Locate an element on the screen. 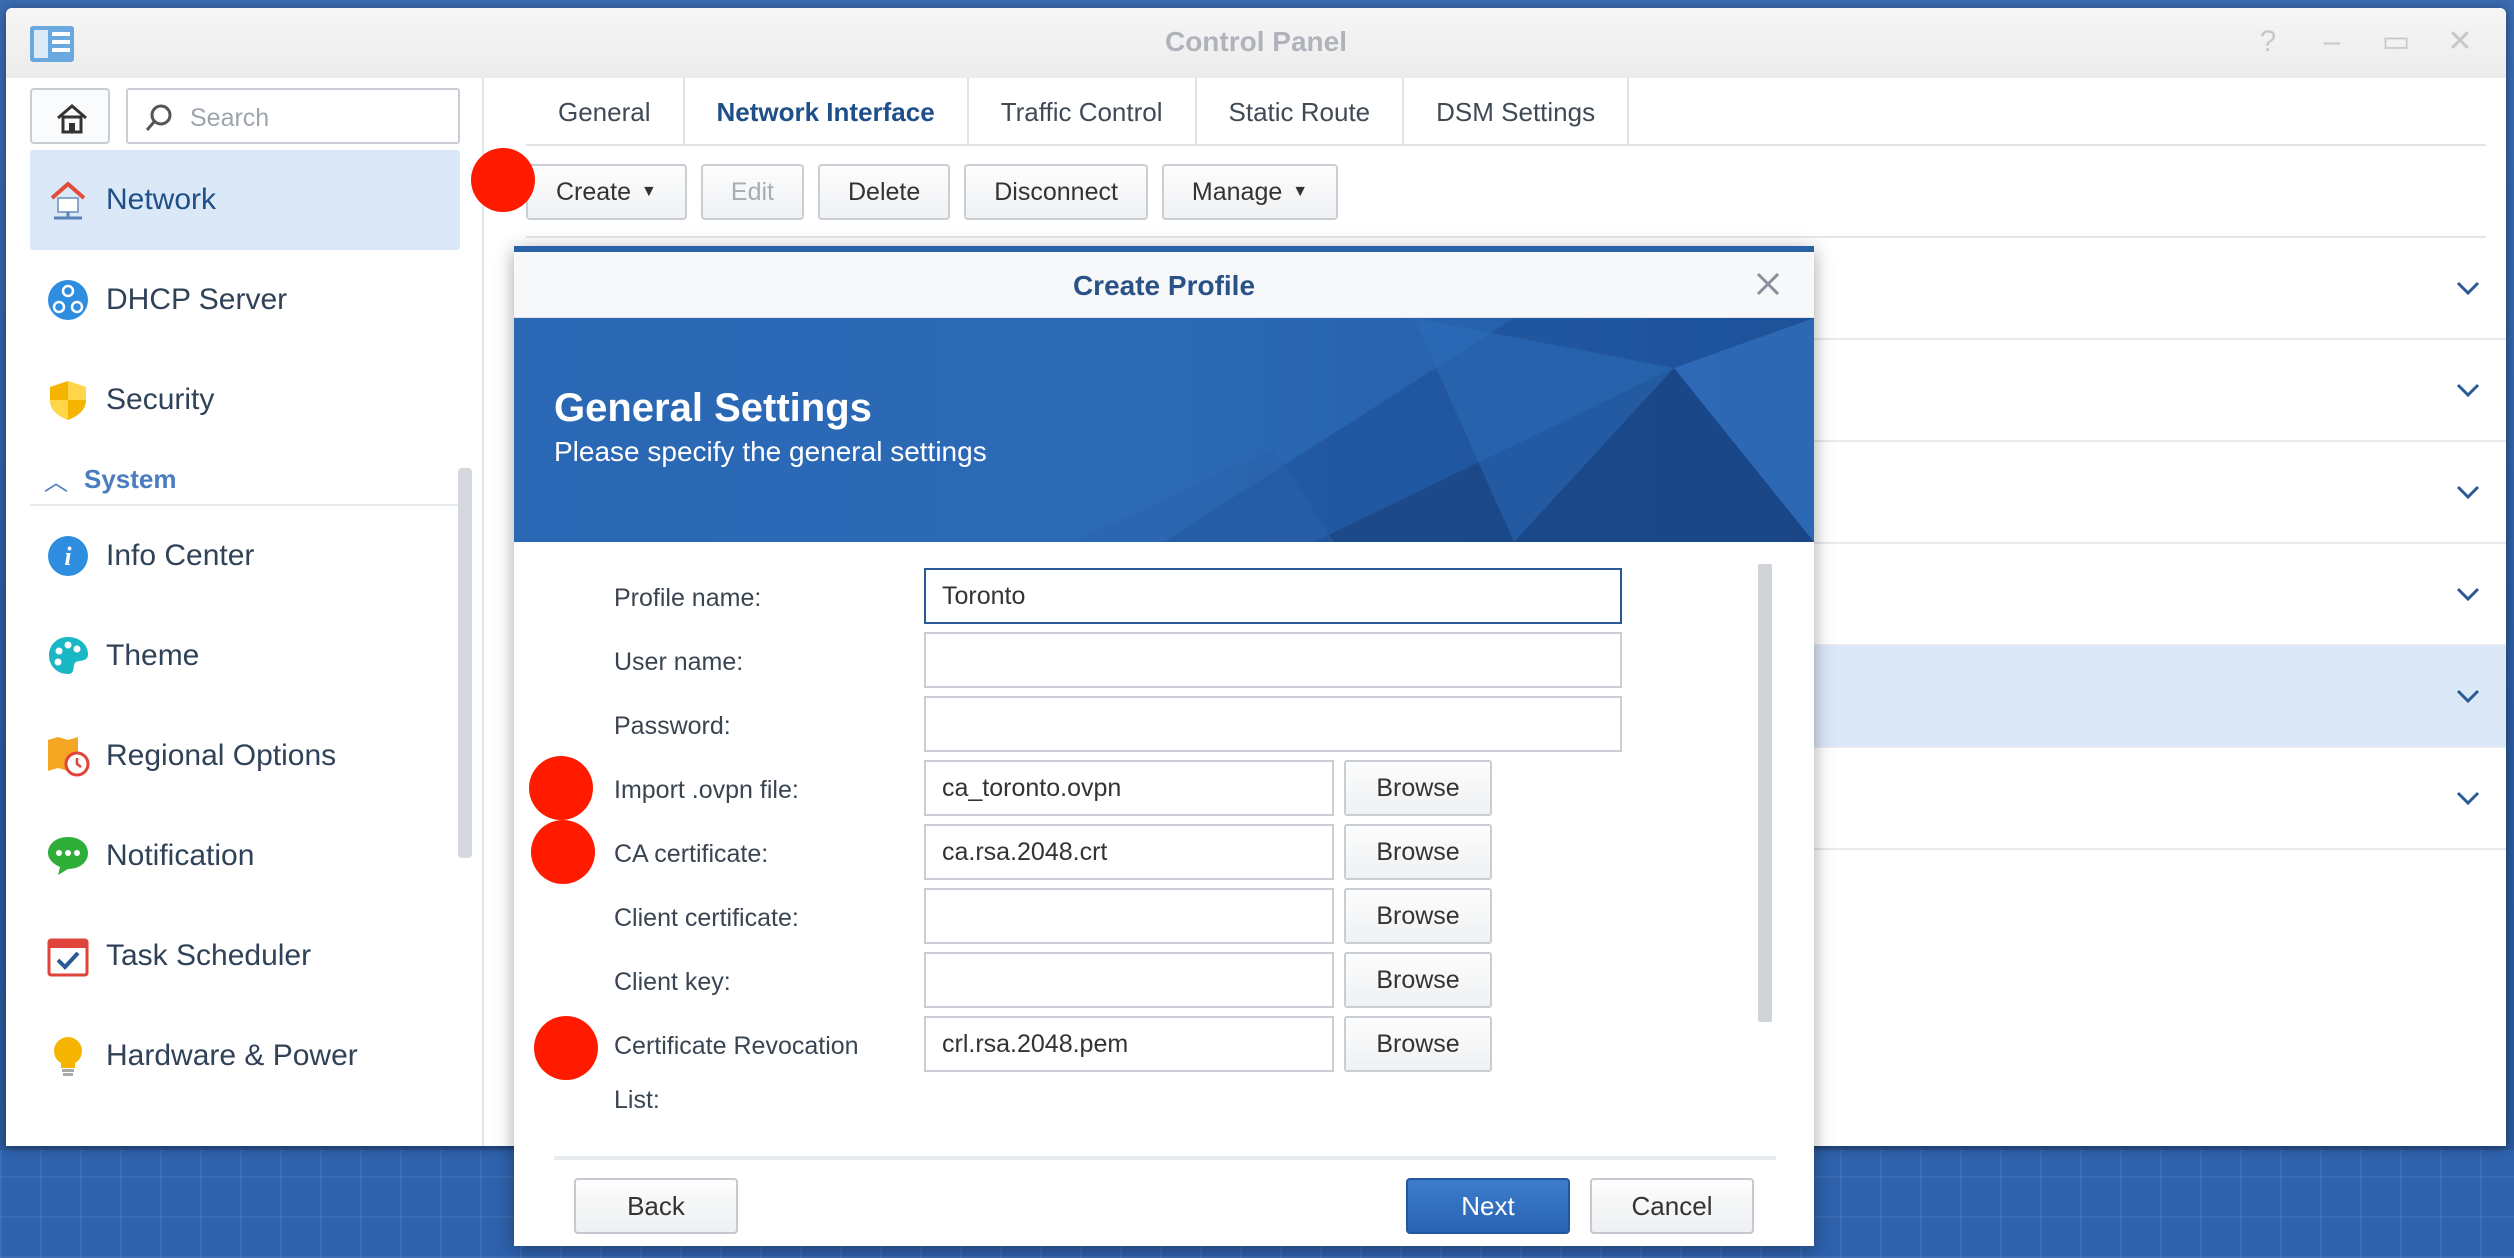 This screenshot has width=2514, height=1258. password-row: Password: is located at coordinates (1118, 724).